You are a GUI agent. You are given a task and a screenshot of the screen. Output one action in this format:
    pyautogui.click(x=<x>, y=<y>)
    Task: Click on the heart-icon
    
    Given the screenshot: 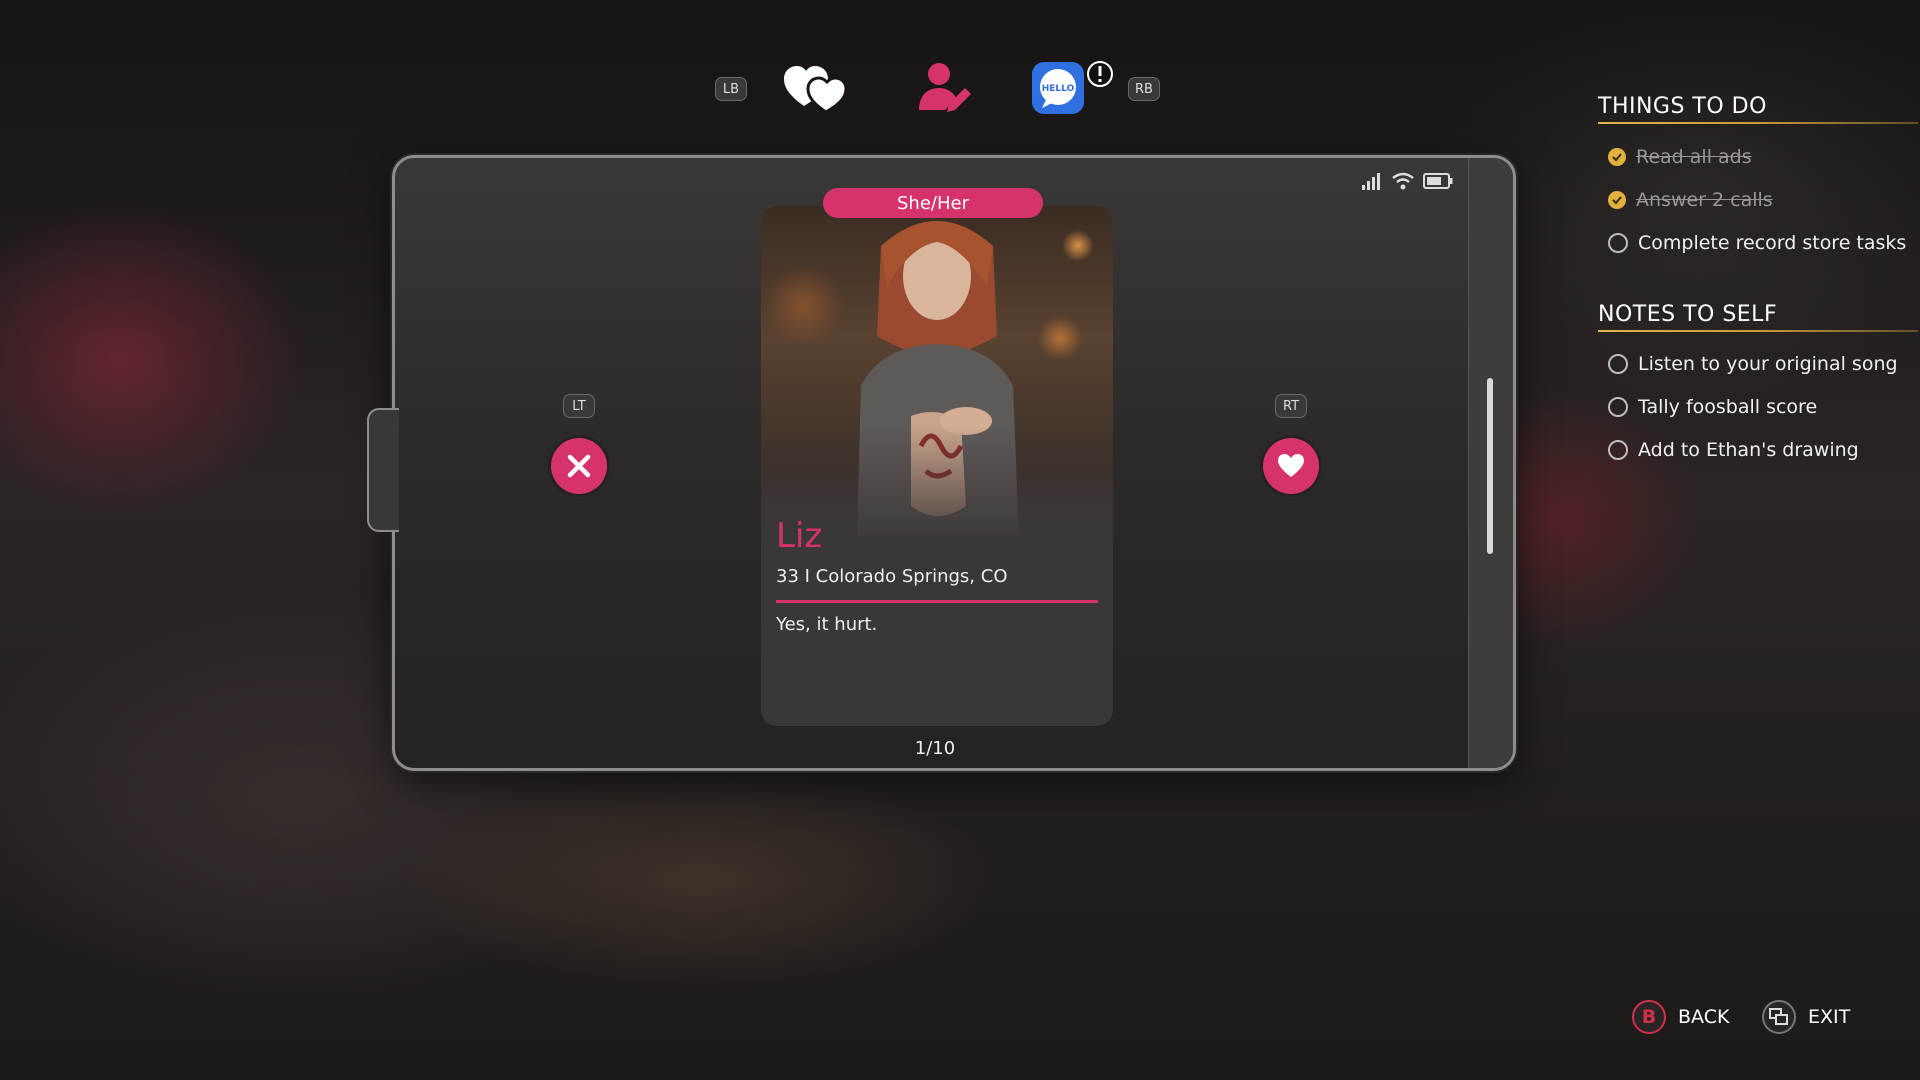 What is the action you would take?
    pyautogui.click(x=1291, y=465)
    